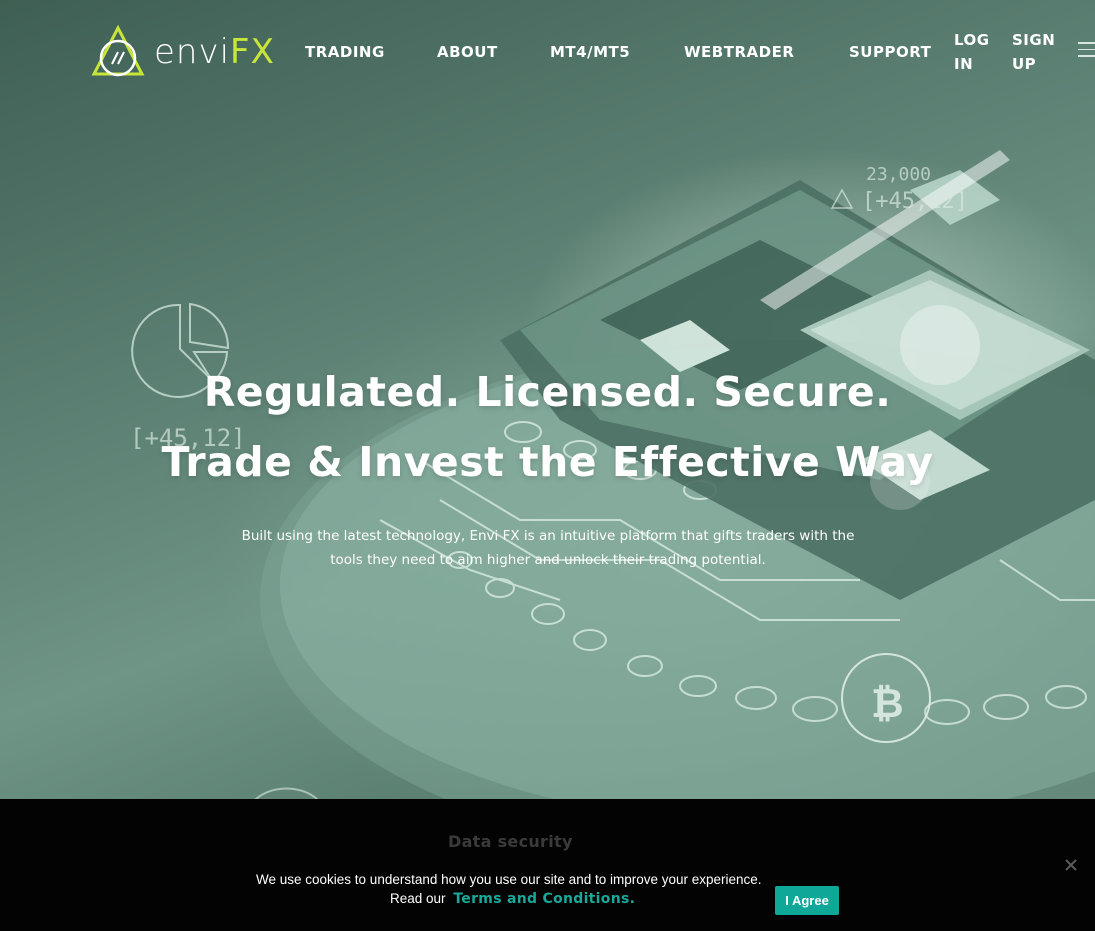 Image resolution: width=1095 pixels, height=931 pixels. I want to click on agree-button: I Agree, so click(807, 900).